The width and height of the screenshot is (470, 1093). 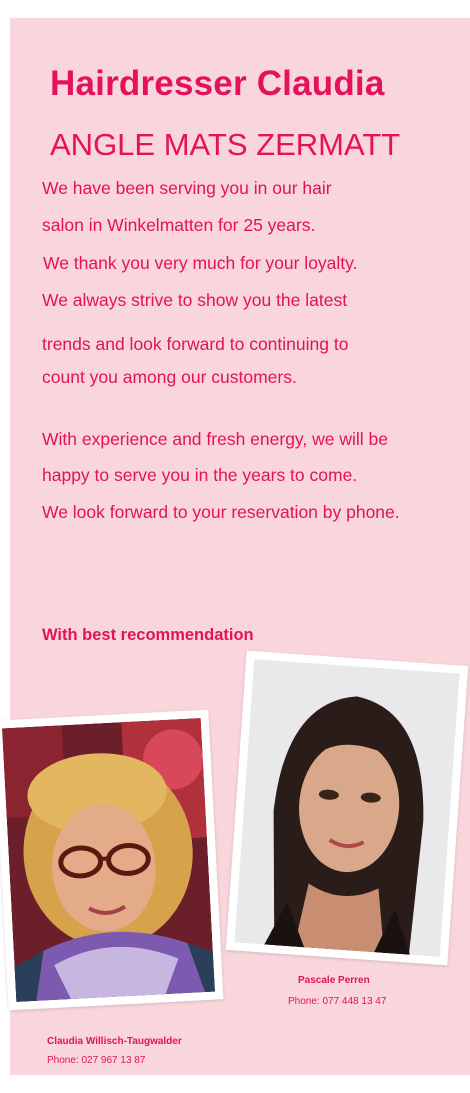 What do you see at coordinates (200, 263) in the screenshot?
I see `body-line-3: We thank you very much for your loyalty.` at bounding box center [200, 263].